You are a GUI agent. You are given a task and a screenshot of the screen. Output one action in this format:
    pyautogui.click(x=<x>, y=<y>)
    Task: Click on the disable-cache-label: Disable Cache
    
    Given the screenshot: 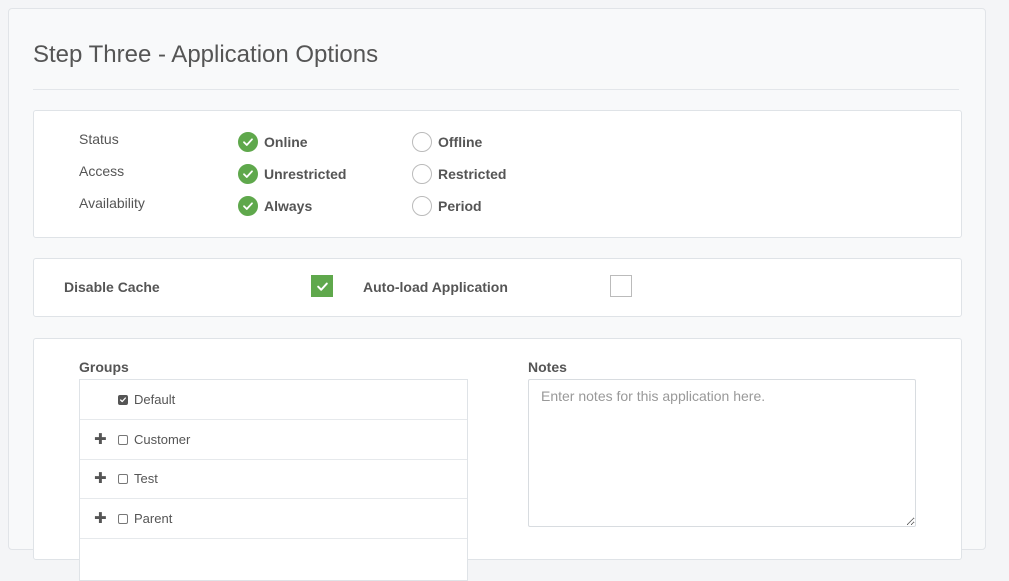 What is the action you would take?
    pyautogui.click(x=112, y=287)
    